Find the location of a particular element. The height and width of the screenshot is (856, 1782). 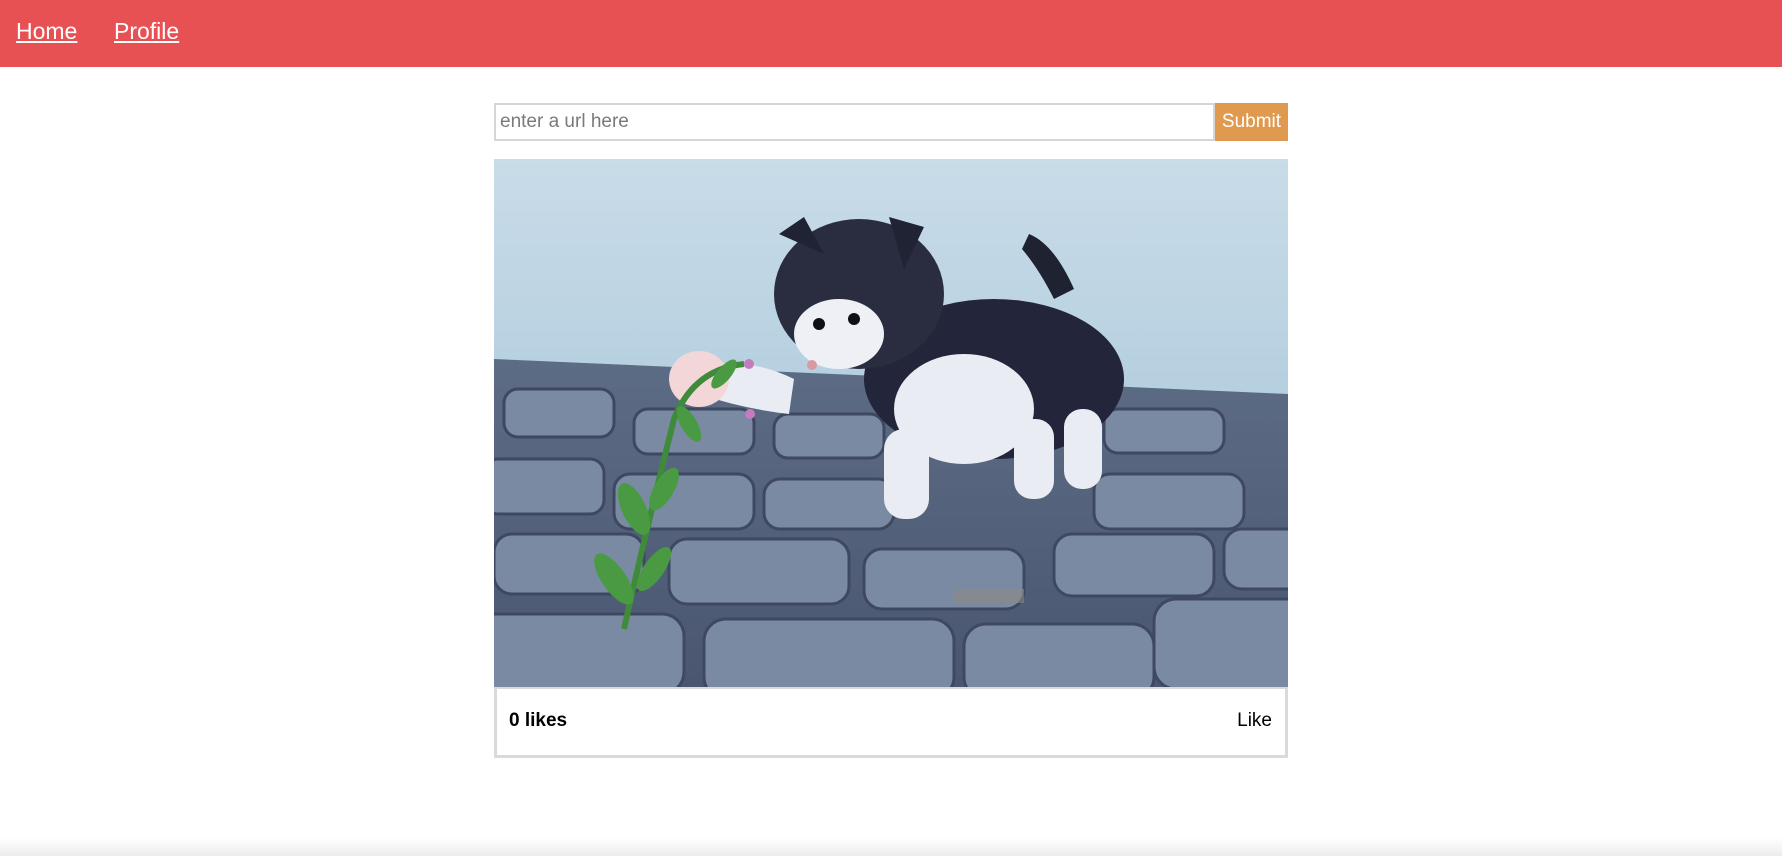

bottom-shadow-divider is located at coordinates (891, 847).